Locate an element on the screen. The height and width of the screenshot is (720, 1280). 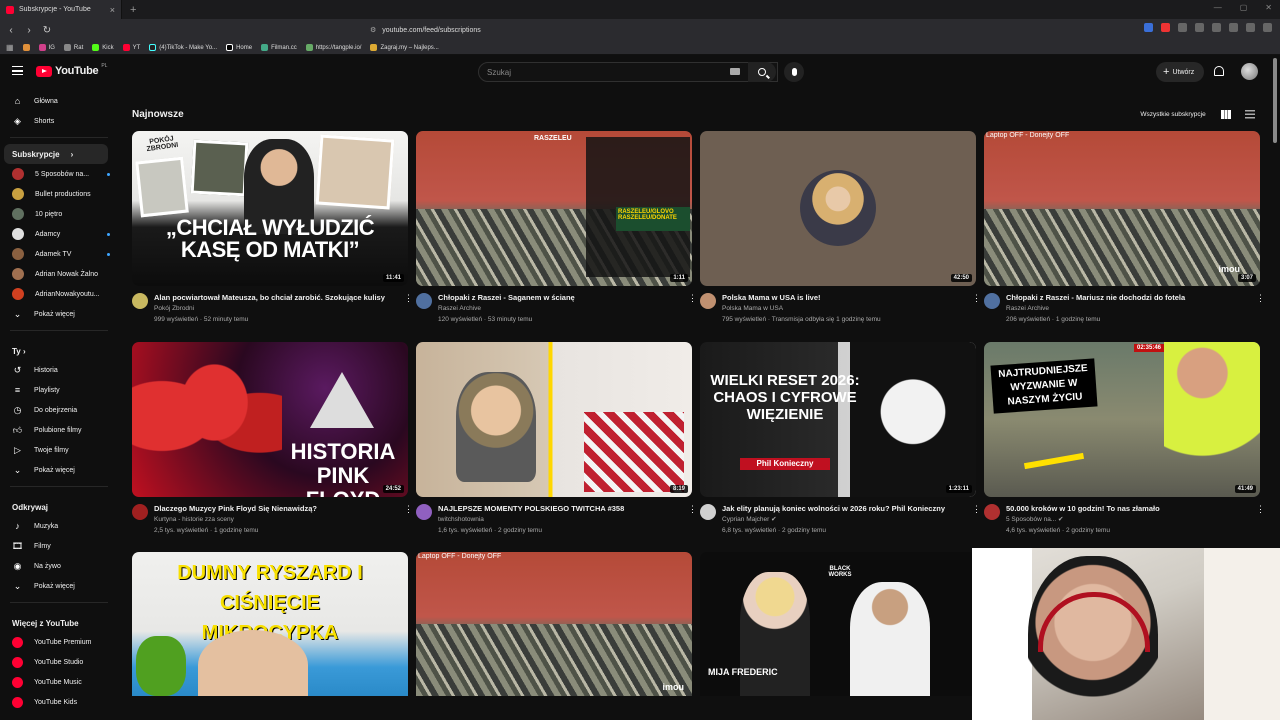
bookmark: YT is located at coordinates (131, 47).